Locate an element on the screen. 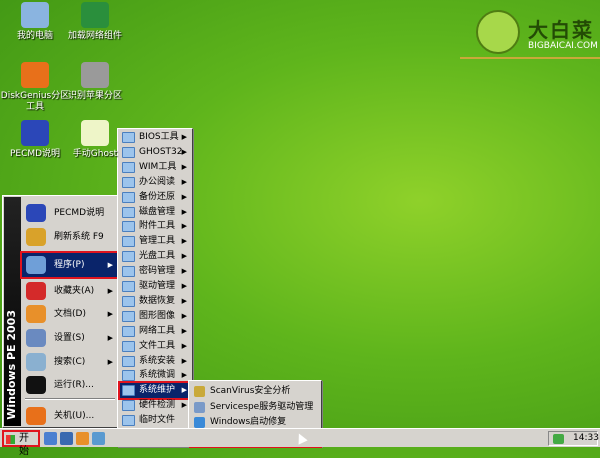  windows-repair-icon is located at coordinates (199, 422).